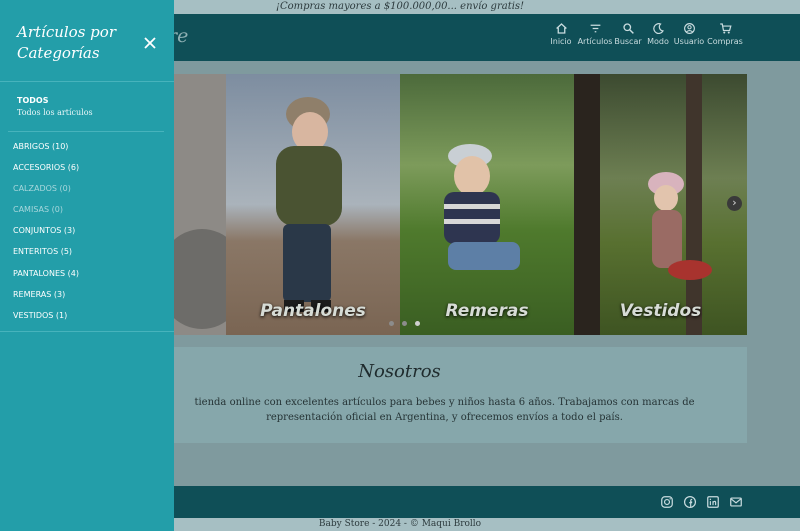 The image size is (800, 531). Describe the element at coordinates (689, 28) in the screenshot. I see `user-icon` at that location.